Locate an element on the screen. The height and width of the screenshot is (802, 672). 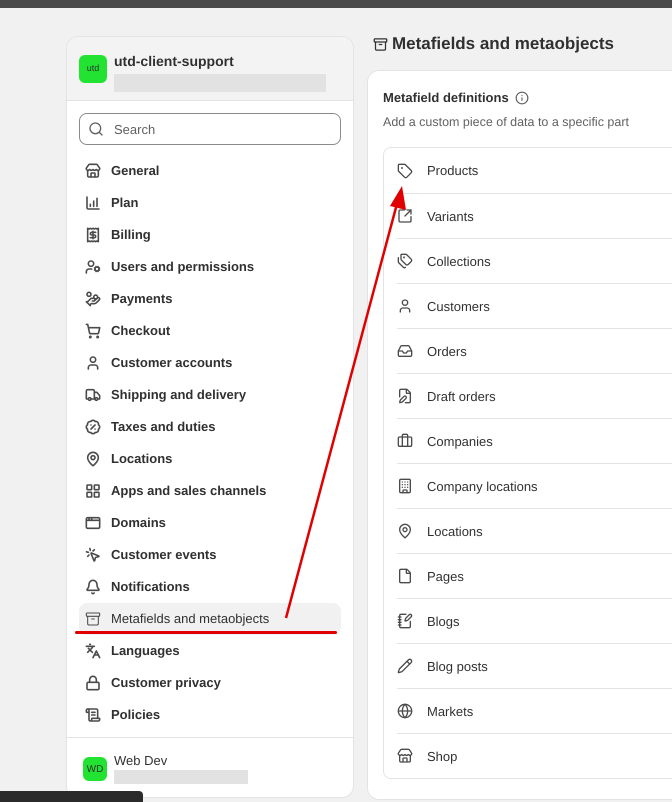
definition-row: Blog posts is located at coordinates (534, 665).